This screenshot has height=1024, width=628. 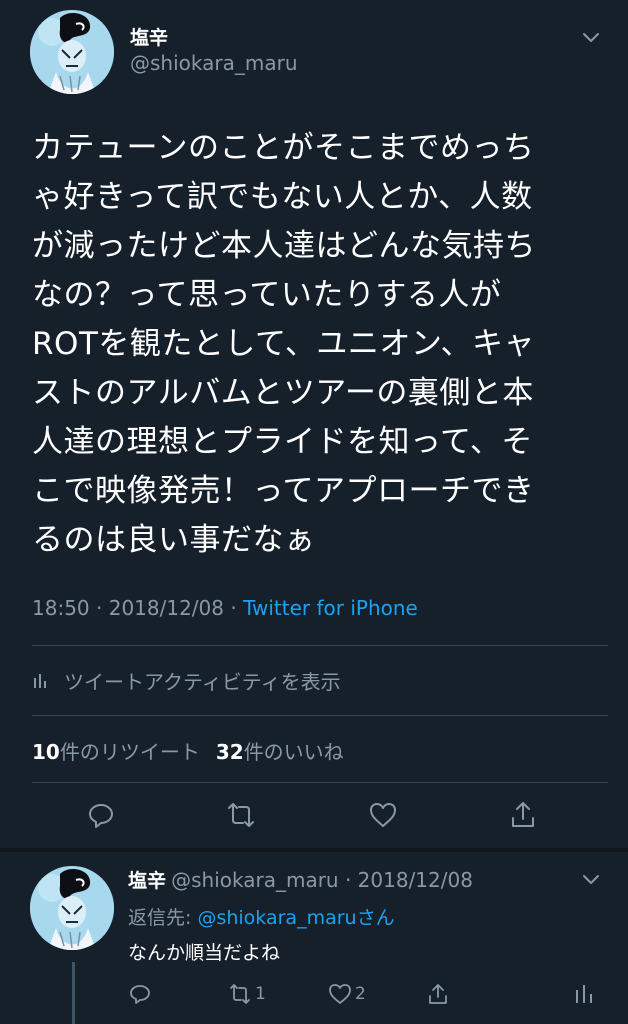 I want to click on reply-button, so click(x=101, y=815).